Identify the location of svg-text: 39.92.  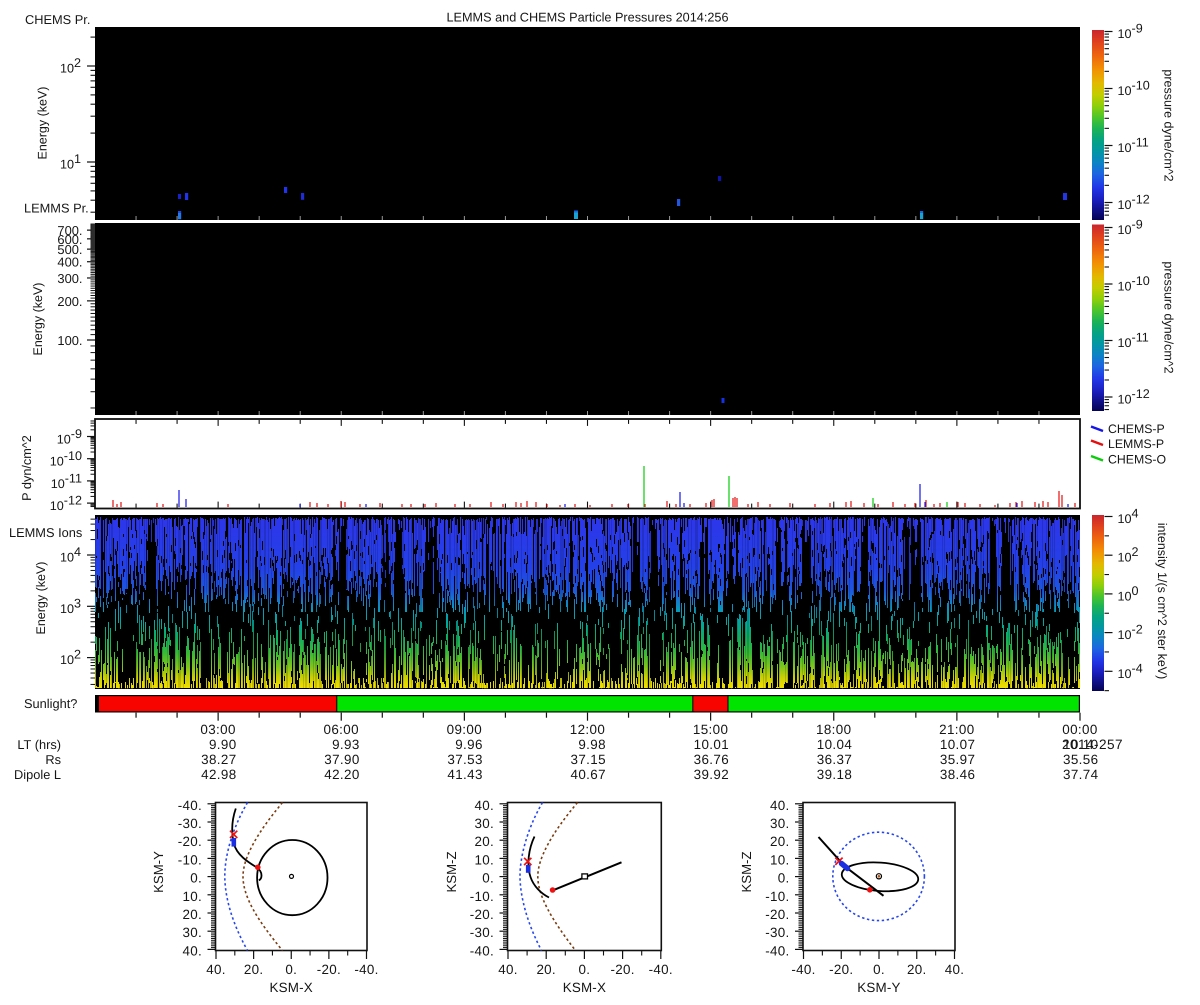
(712, 774).